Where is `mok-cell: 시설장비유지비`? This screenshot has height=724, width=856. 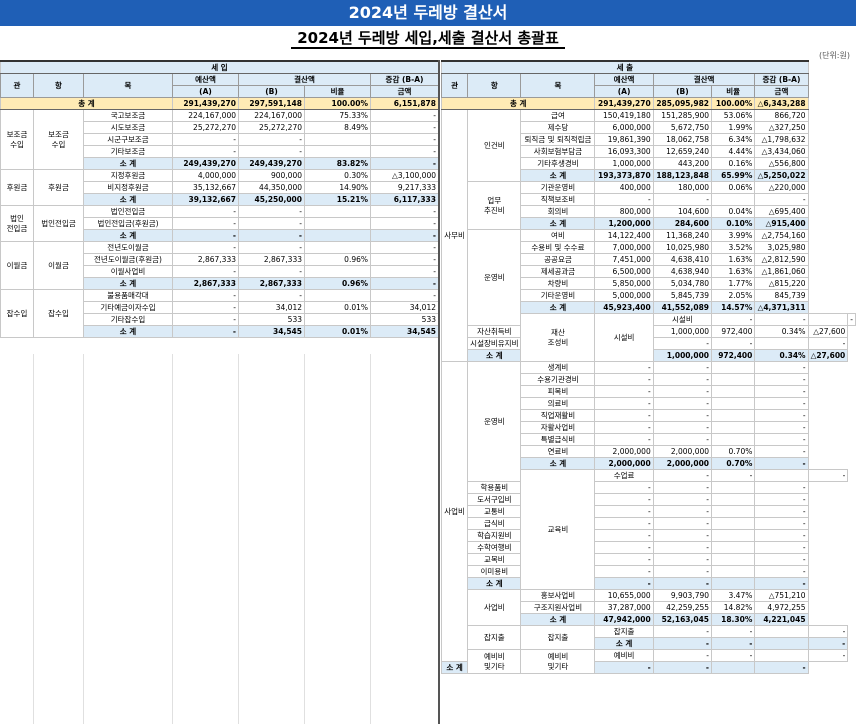
mok-cell: 시설장비유지비 is located at coordinates (494, 343).